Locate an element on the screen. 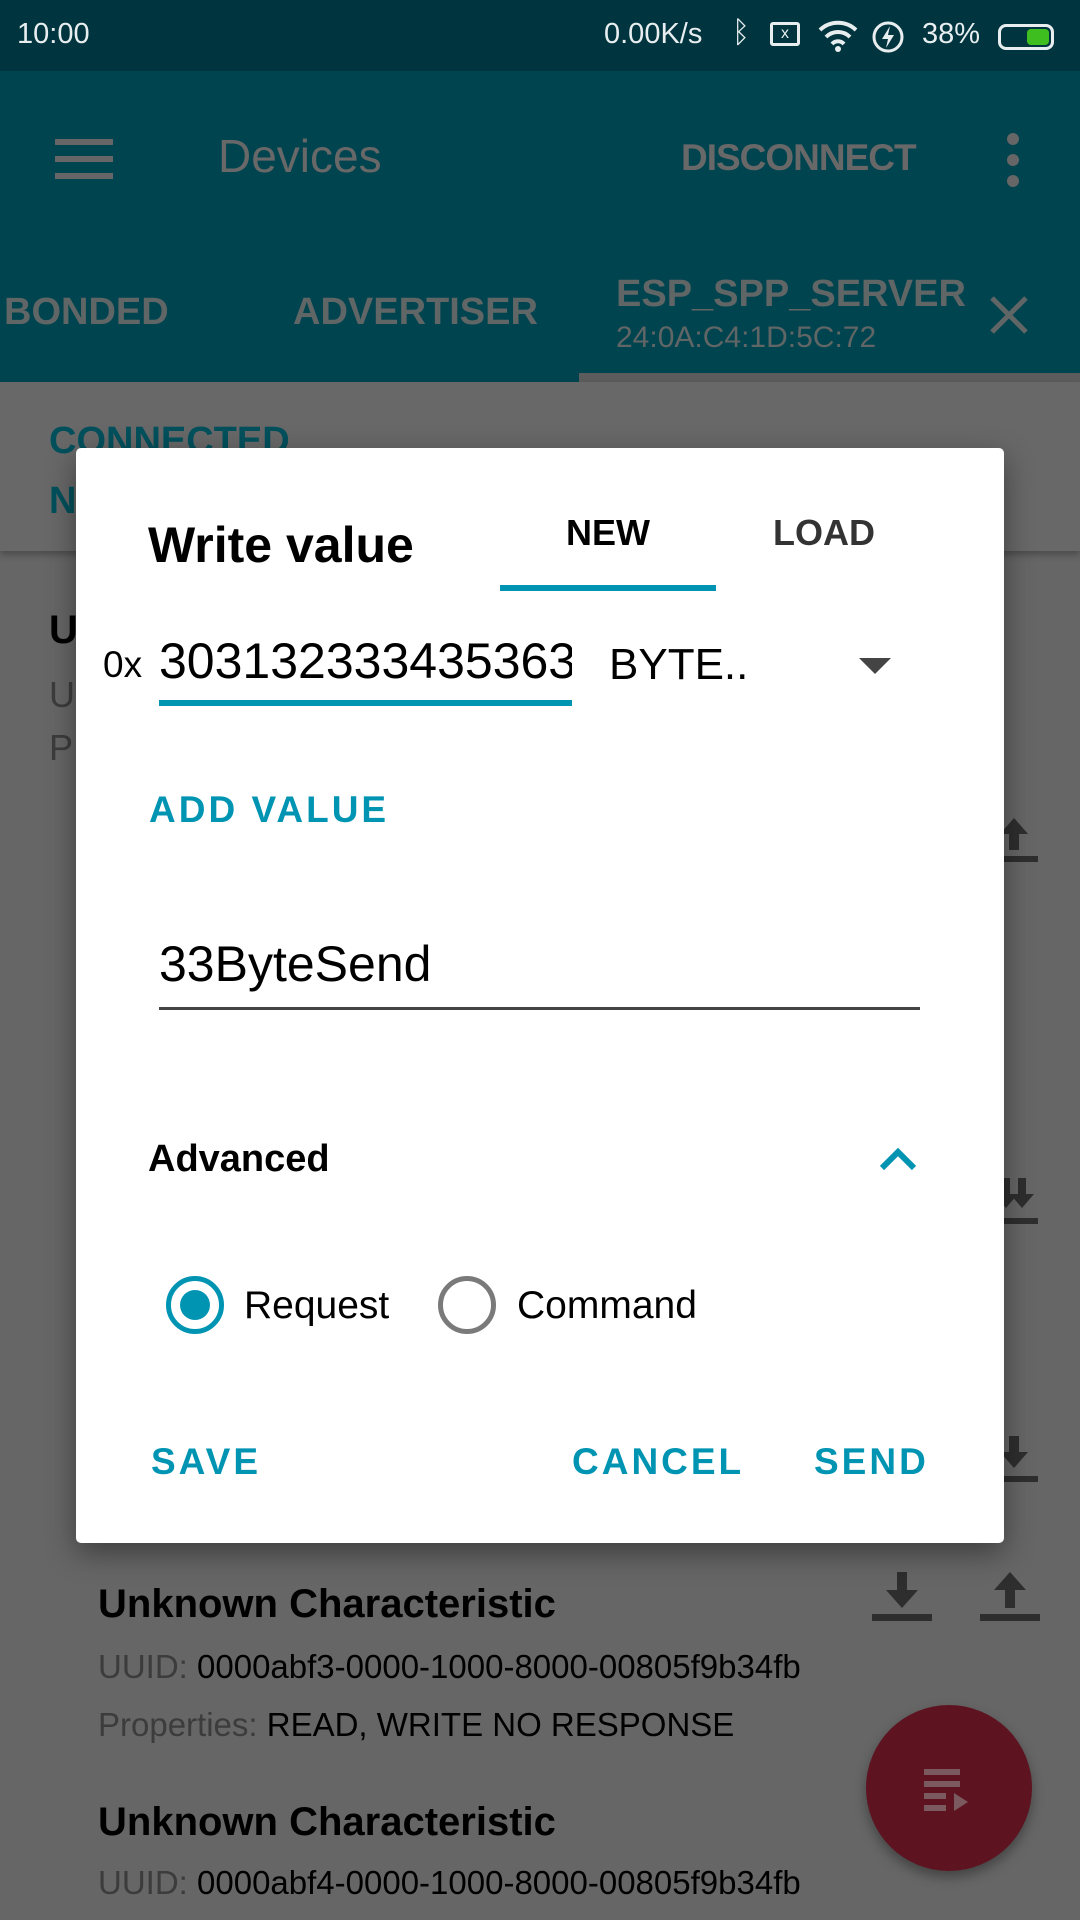  tab-advertiser: ADVERTISER is located at coordinates (415, 312).